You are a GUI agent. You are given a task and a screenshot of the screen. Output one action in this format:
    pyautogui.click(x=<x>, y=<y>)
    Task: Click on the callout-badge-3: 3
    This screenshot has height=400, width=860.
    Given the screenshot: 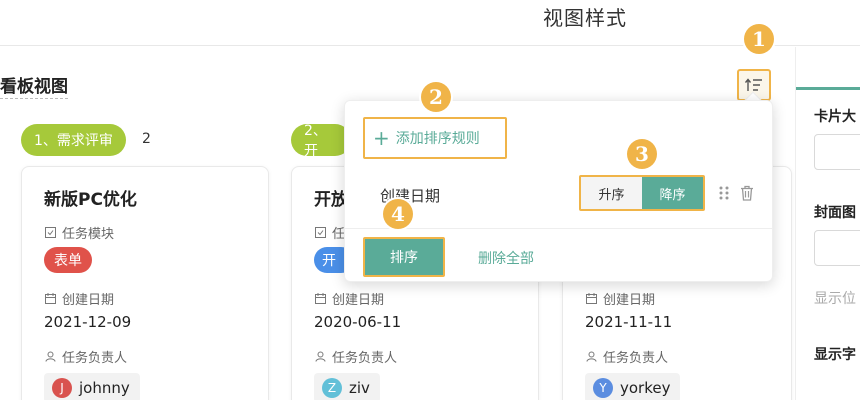 What is the action you would take?
    pyautogui.click(x=642, y=154)
    